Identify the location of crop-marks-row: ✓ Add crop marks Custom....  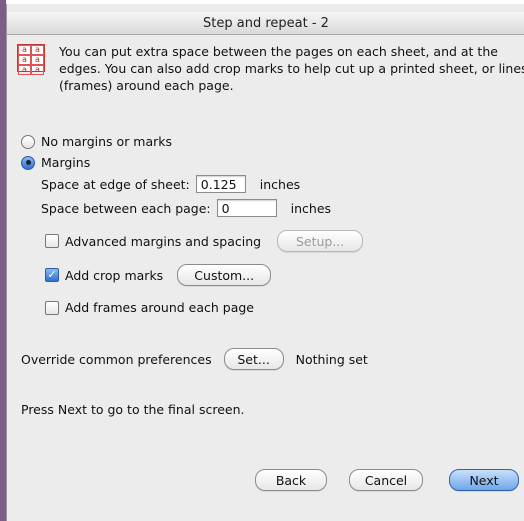
(158, 275).